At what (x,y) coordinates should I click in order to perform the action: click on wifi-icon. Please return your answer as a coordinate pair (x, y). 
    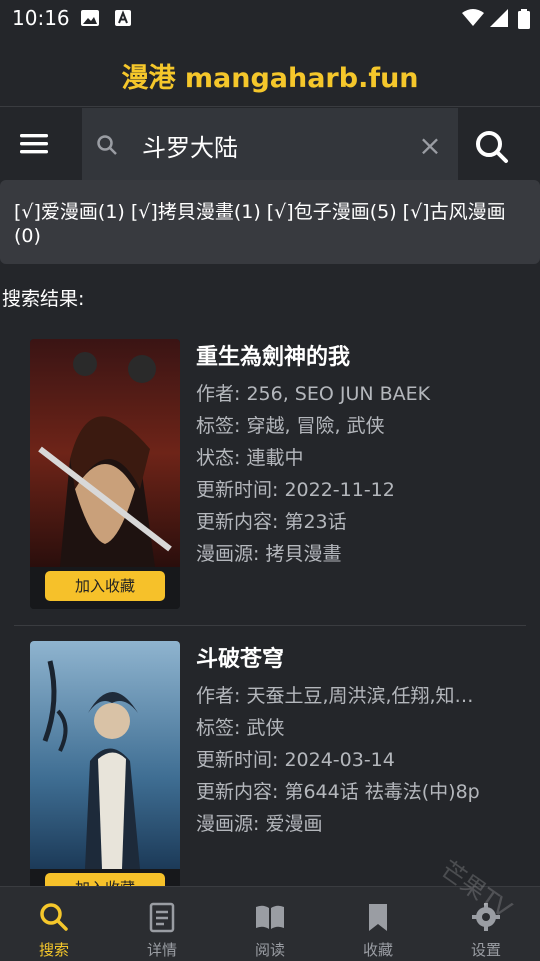
    Looking at the image, I should click on (473, 17).